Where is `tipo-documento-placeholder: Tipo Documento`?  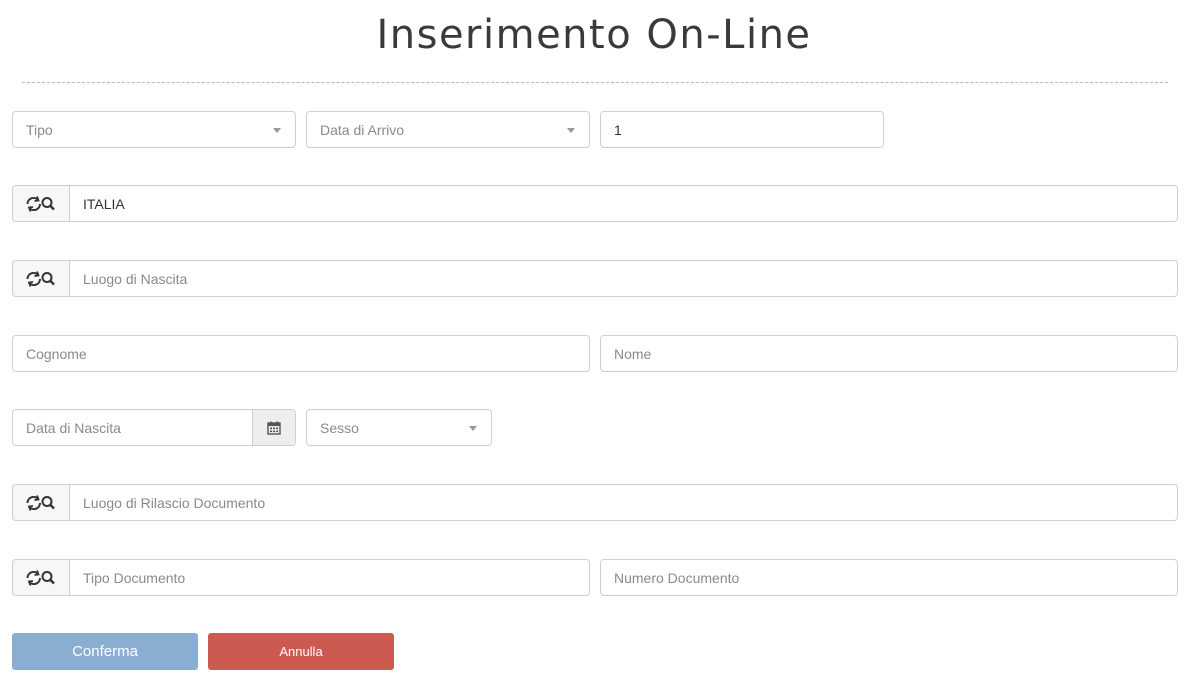 tipo-documento-placeholder: Tipo Documento is located at coordinates (134, 577).